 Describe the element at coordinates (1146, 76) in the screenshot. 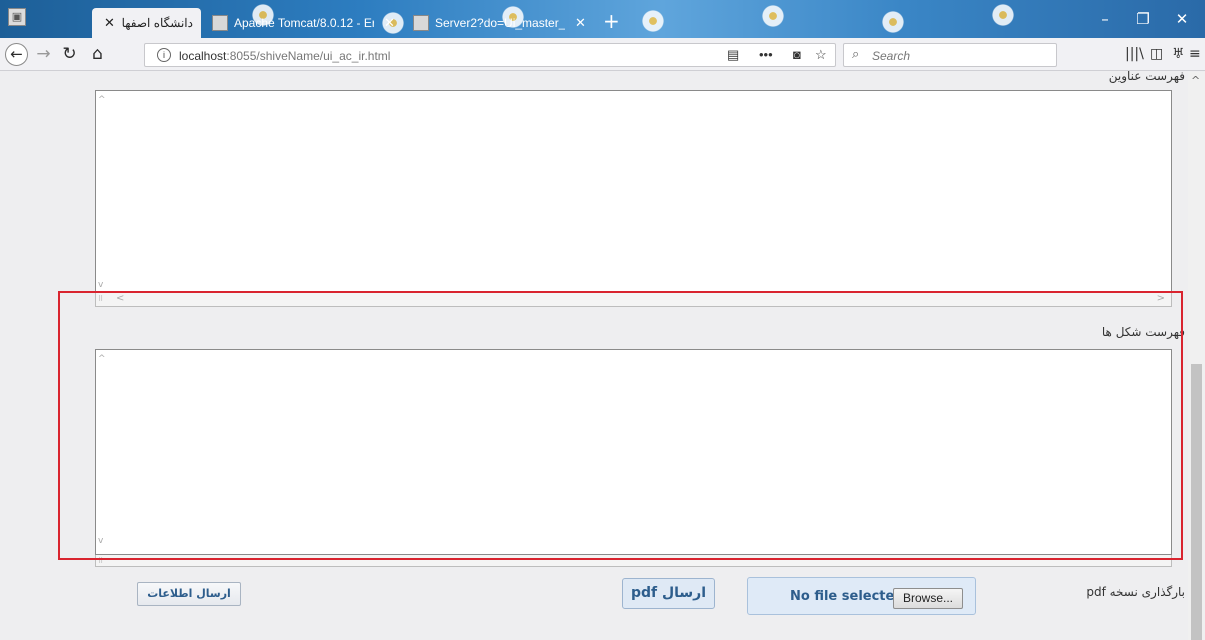

I see `titles-list-label: فهرست عناوين` at that location.